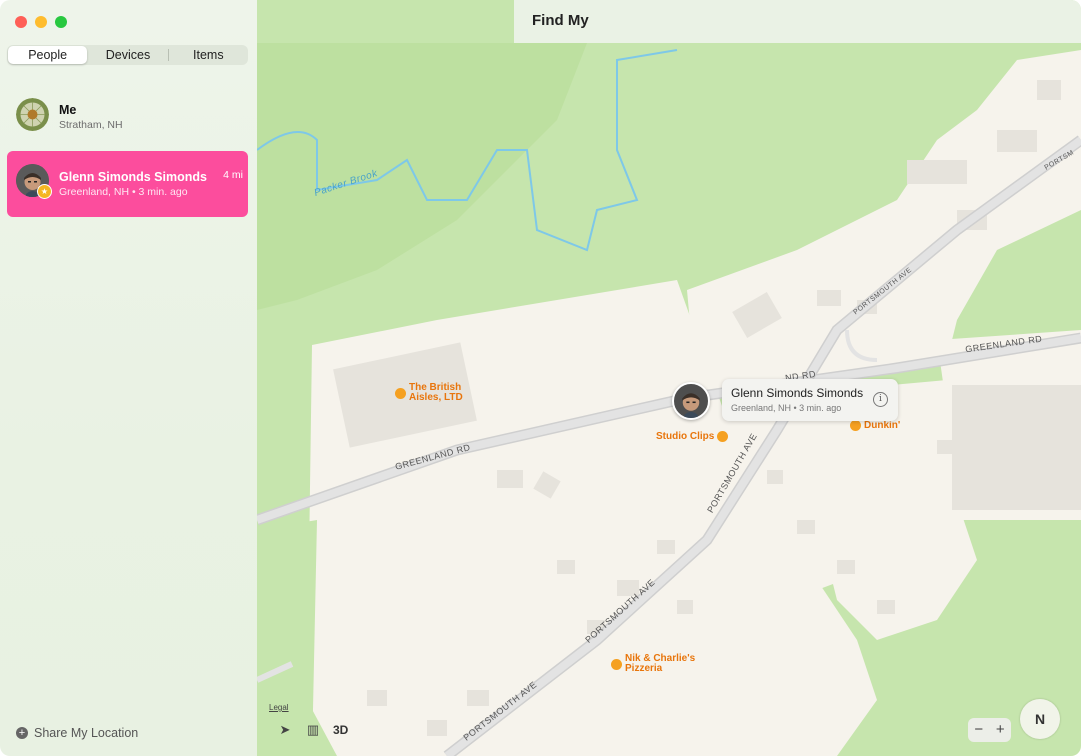  I want to click on share-my-location-button: + Share My Location, so click(77, 733).